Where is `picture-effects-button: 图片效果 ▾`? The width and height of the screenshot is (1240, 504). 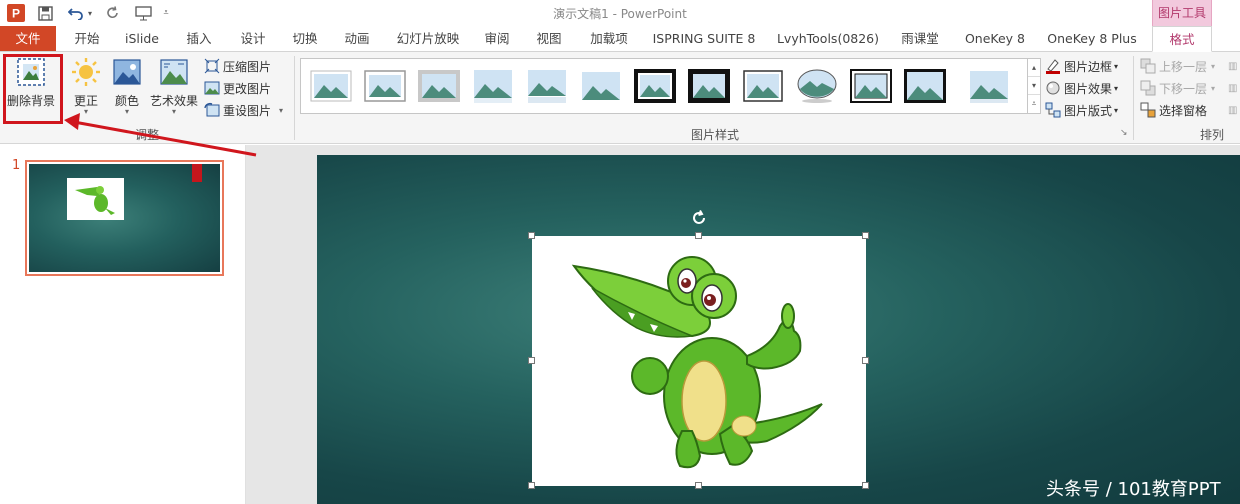
picture-effects-button: 图片效果 ▾ is located at coordinates (1081, 88).